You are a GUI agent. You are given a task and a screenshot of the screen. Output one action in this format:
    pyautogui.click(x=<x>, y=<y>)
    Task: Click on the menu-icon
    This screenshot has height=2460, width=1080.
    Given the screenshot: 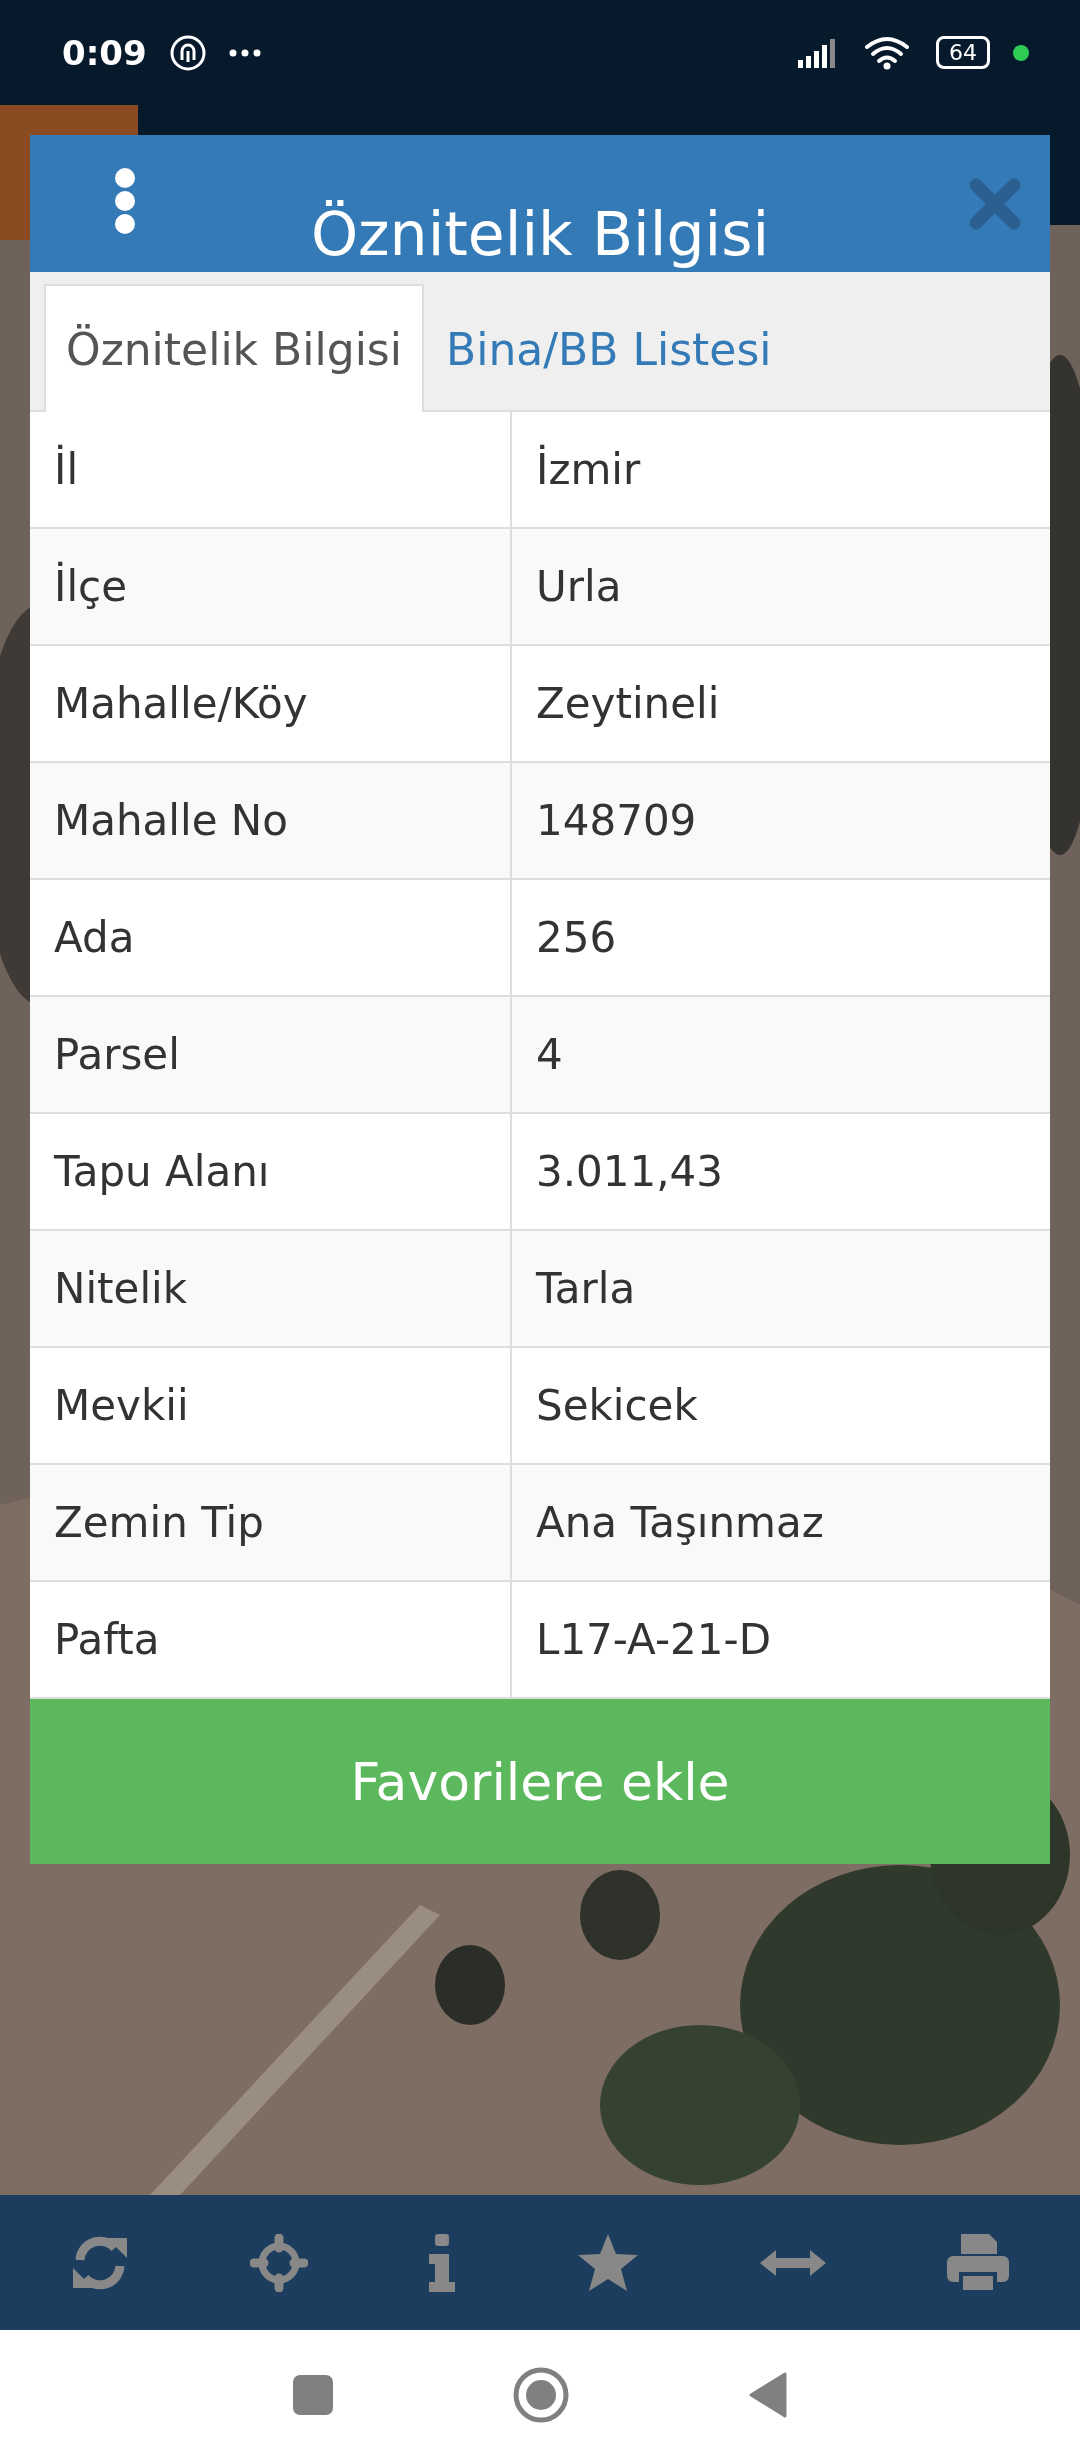 What is the action you would take?
    pyautogui.click(x=125, y=201)
    